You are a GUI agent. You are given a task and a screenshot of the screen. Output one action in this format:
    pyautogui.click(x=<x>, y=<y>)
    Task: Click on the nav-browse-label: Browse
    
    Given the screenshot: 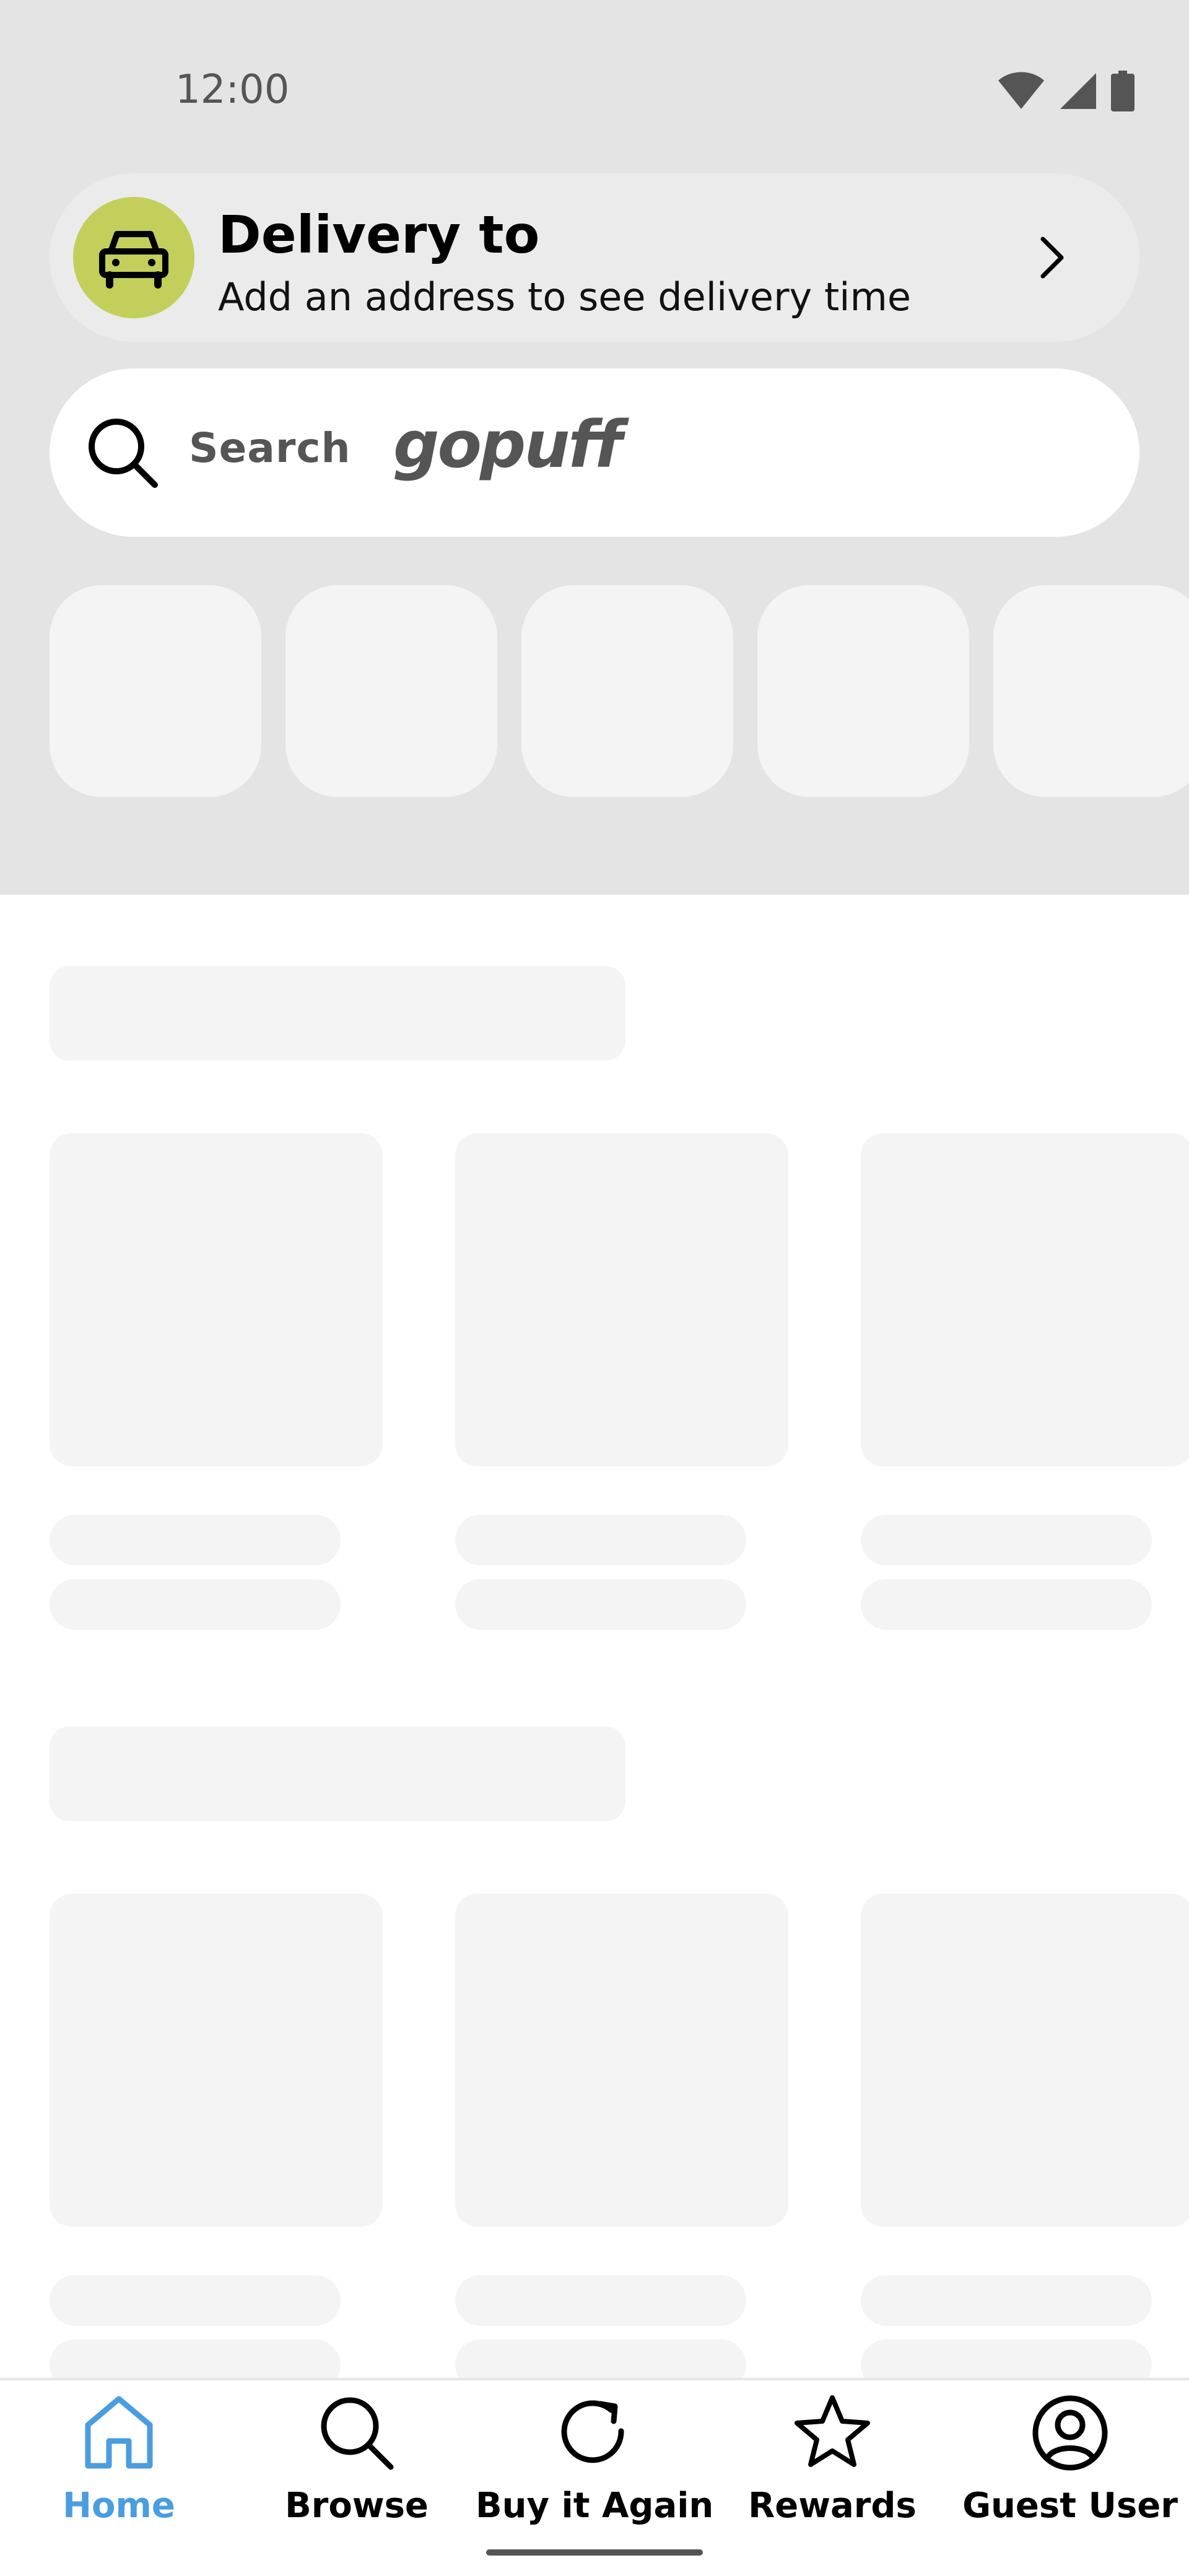 What is the action you would take?
    pyautogui.click(x=357, y=2506)
    